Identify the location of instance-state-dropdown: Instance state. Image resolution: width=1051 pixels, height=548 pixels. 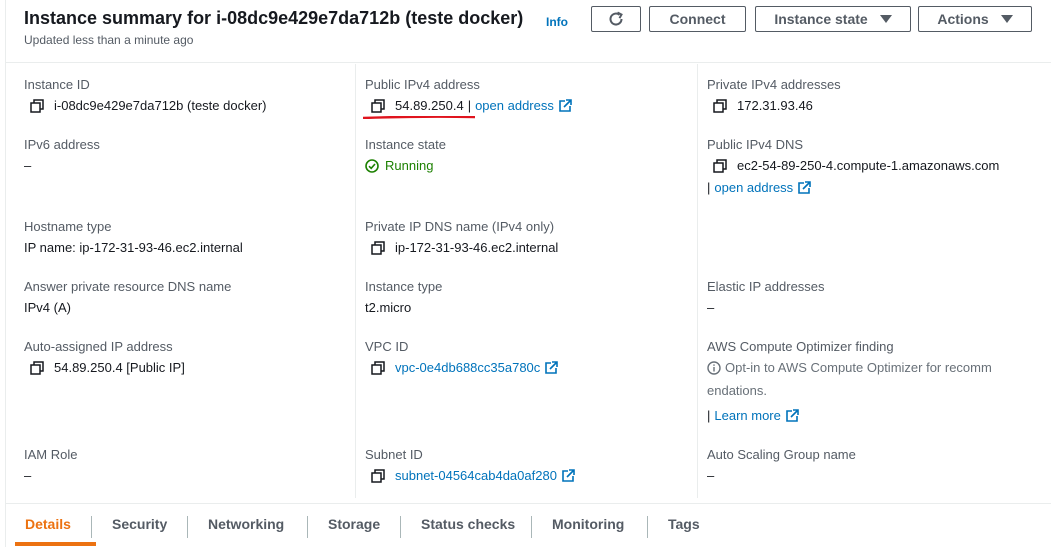
(833, 19).